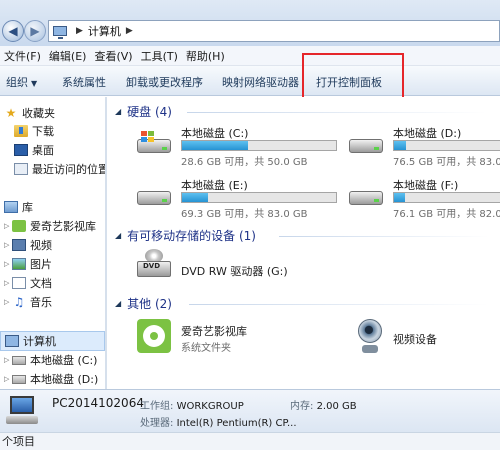 The image size is (500, 450). What do you see at coordinates (242, 199) in the screenshot?
I see `drive-item-e: 本地磁盘 (E:) 69.3 GB 可用，共 83.0 GB` at bounding box center [242, 199].